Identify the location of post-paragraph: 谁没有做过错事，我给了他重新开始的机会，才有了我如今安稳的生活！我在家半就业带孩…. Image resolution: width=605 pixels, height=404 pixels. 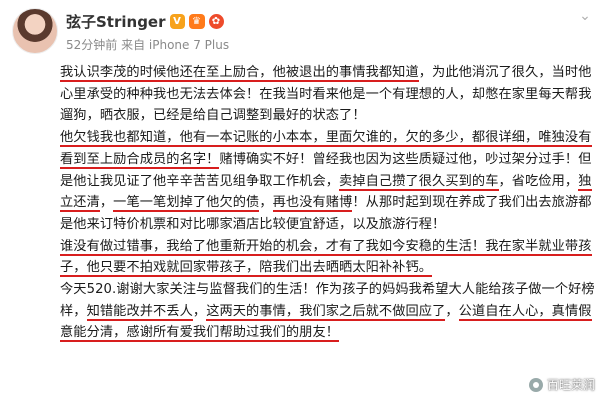
(330, 257).